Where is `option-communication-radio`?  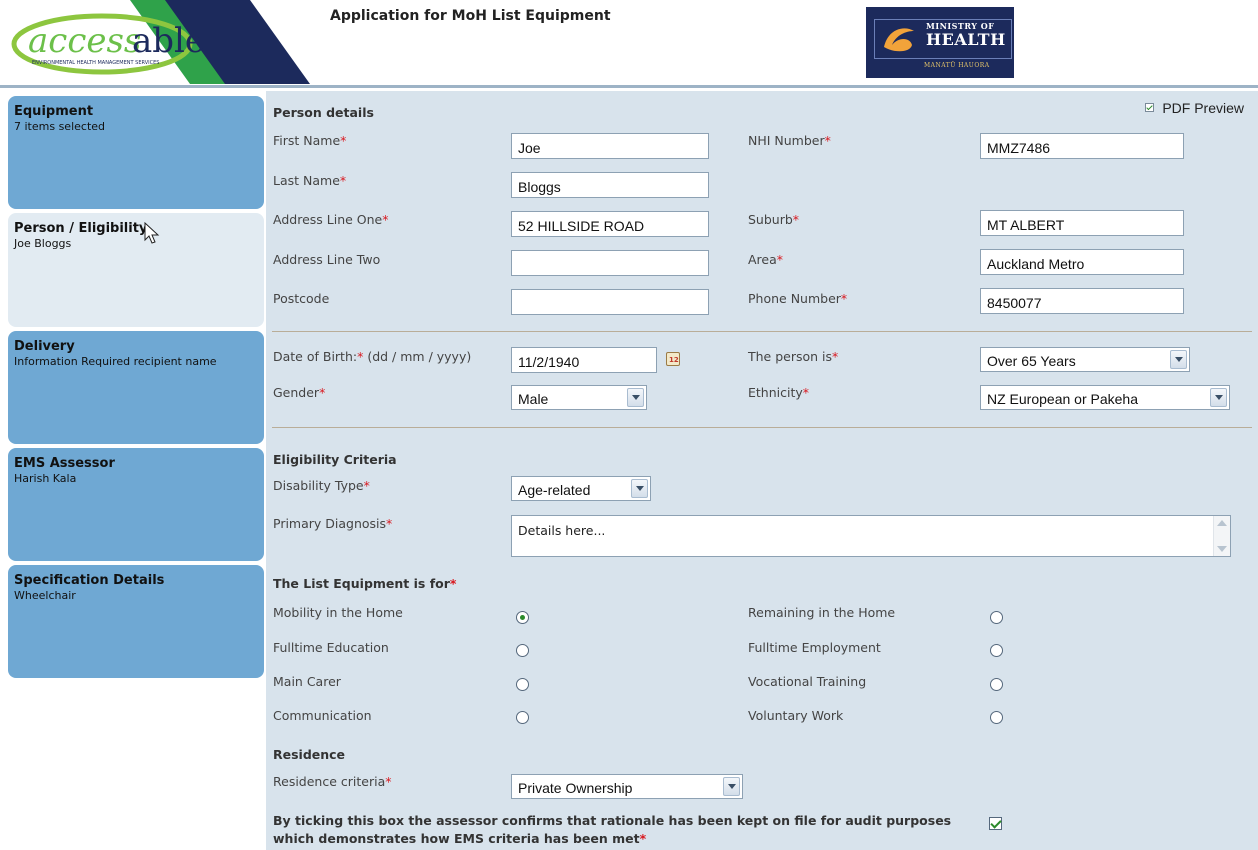 option-communication-radio is located at coordinates (522, 717).